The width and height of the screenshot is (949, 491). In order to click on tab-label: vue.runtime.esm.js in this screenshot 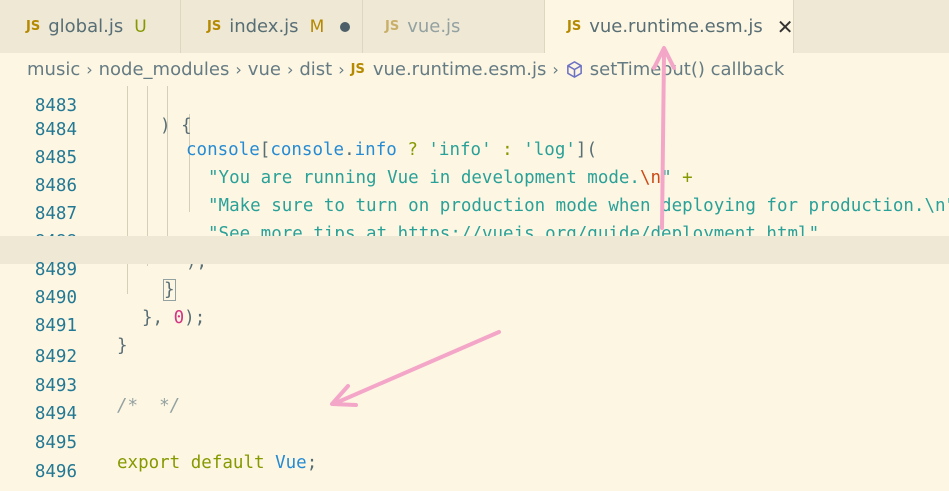, I will do `click(676, 26)`.